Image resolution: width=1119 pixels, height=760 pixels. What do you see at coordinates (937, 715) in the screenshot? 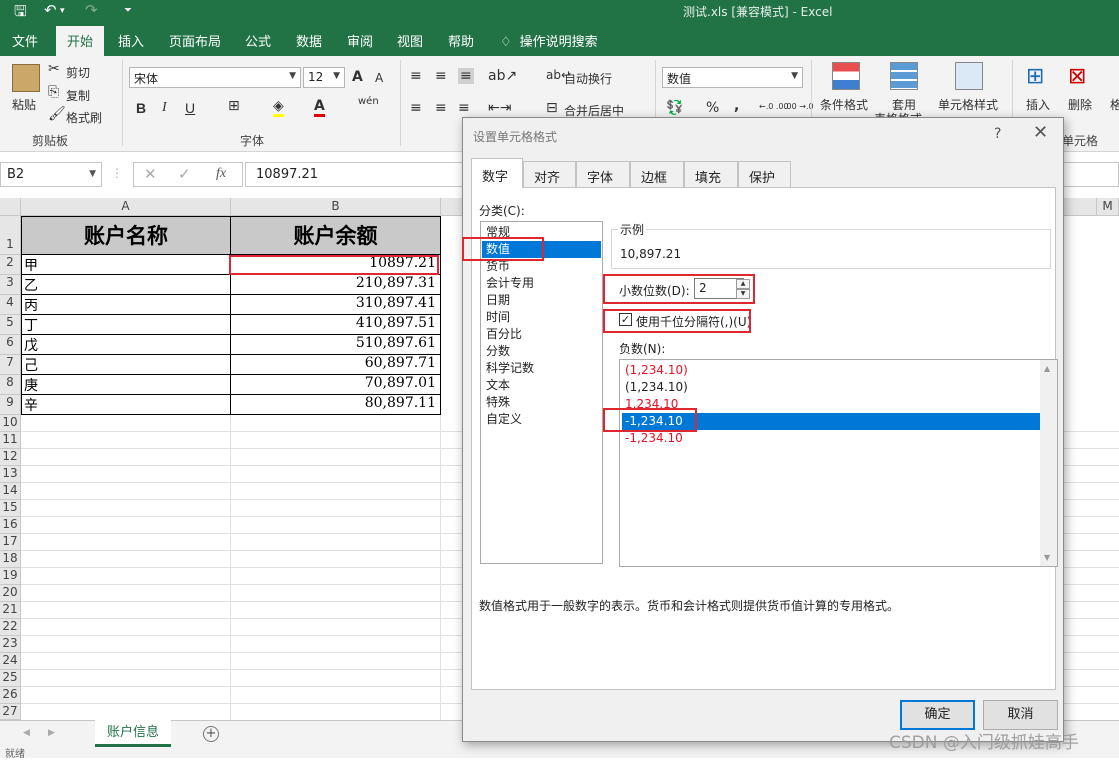
I see `ok-button: 确定` at bounding box center [937, 715].